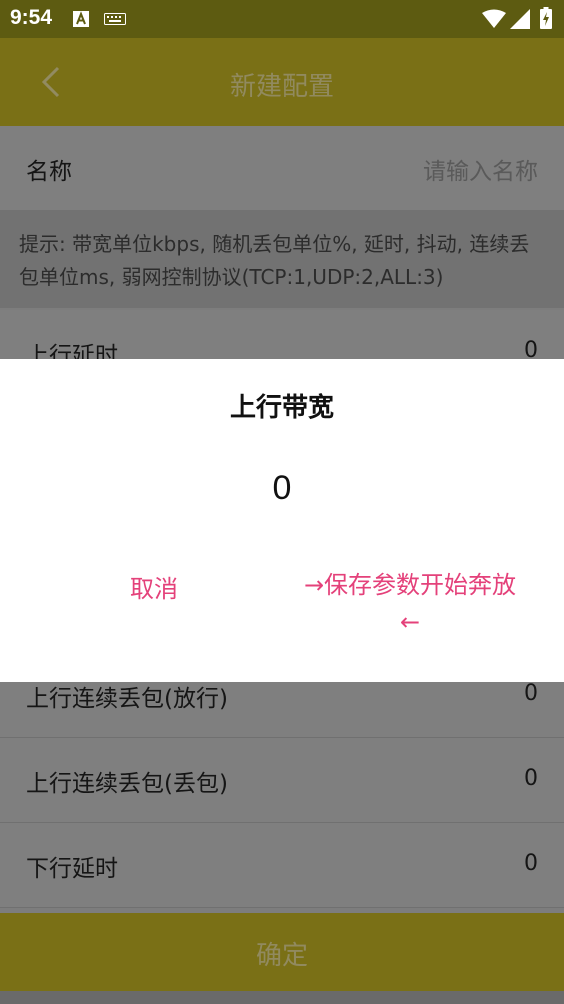 The height and width of the screenshot is (1004, 564). Describe the element at coordinates (154, 586) in the screenshot. I see `cancel-button: 取消` at that location.